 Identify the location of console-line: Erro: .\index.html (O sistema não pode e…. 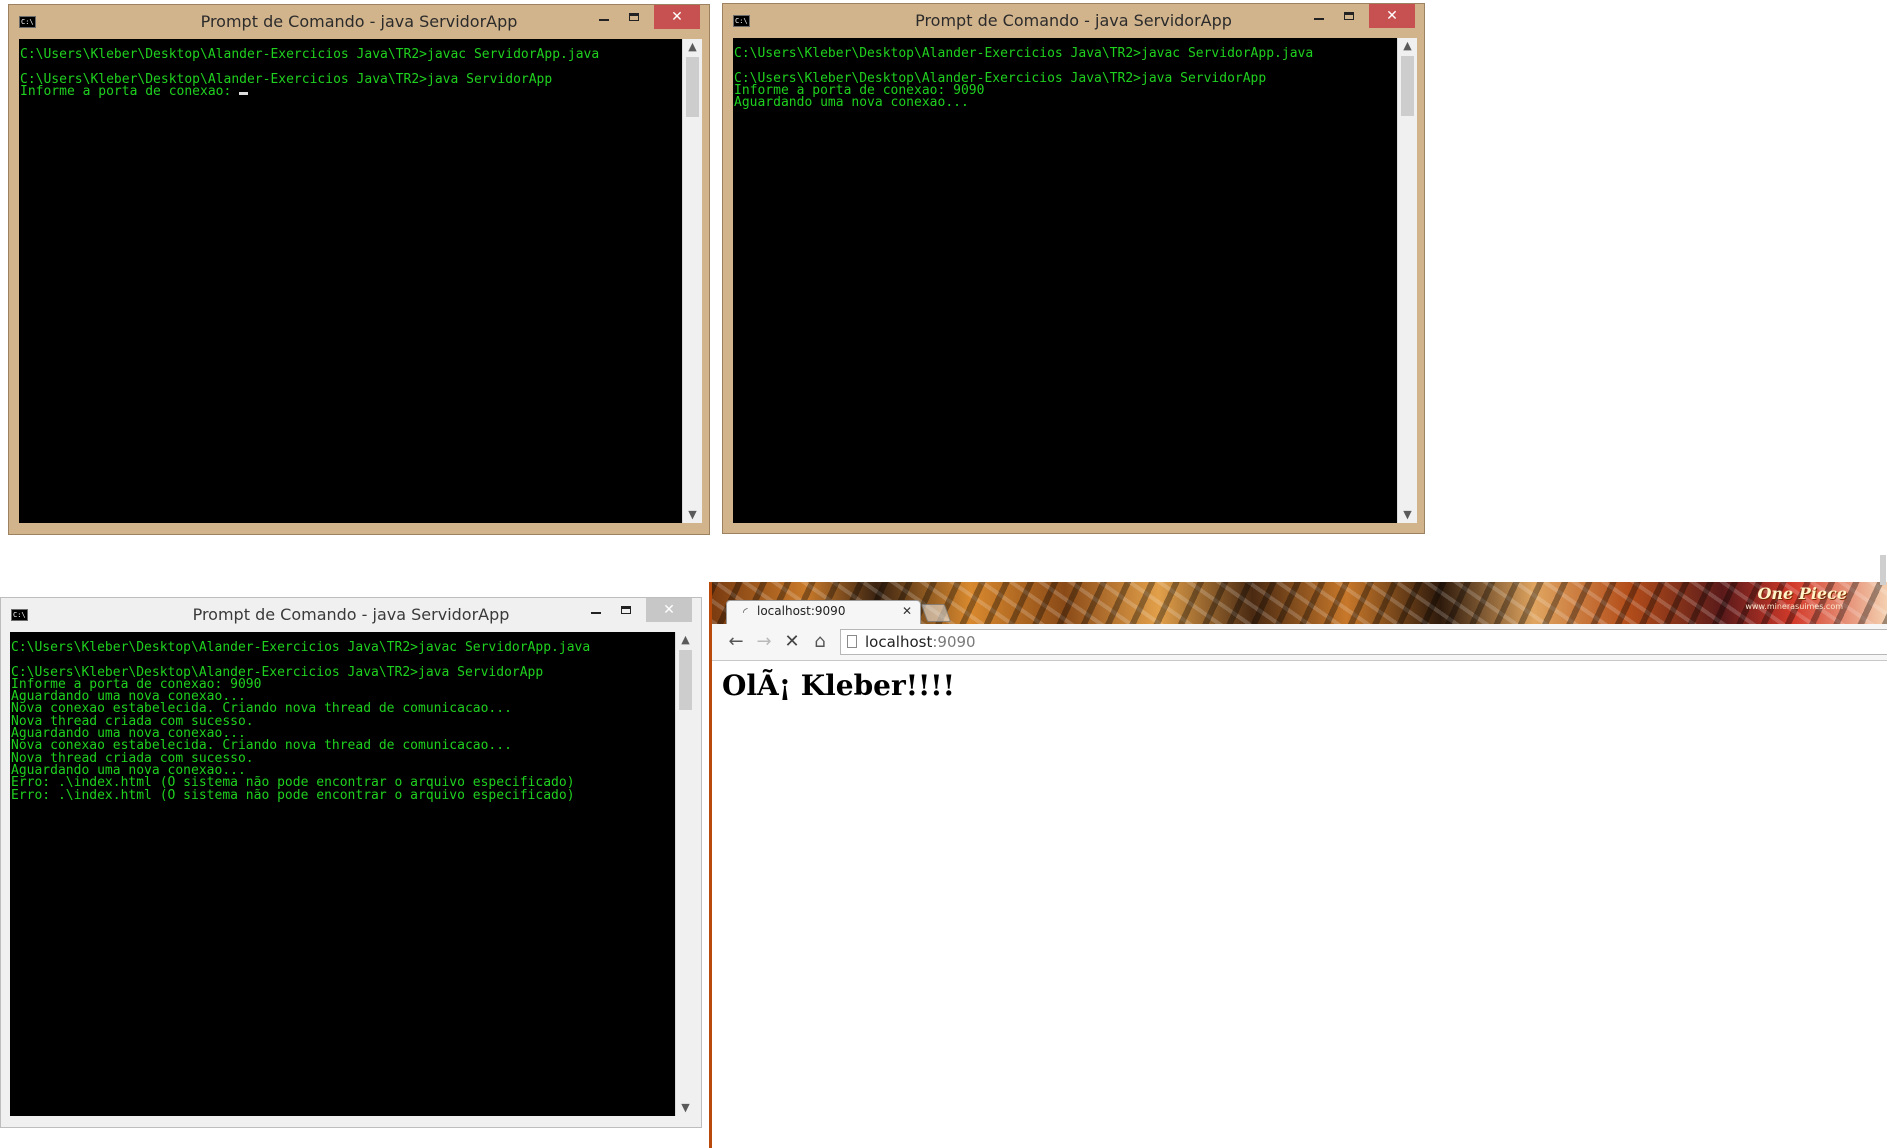
(293, 795).